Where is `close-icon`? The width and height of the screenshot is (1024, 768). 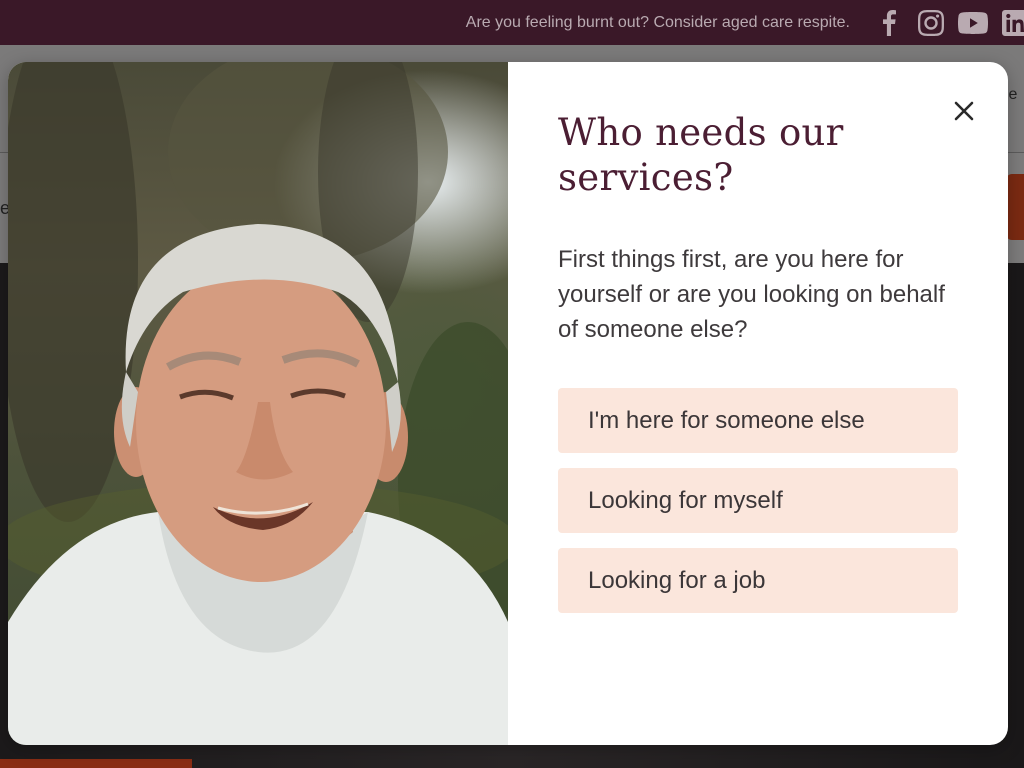 close-icon is located at coordinates (964, 111).